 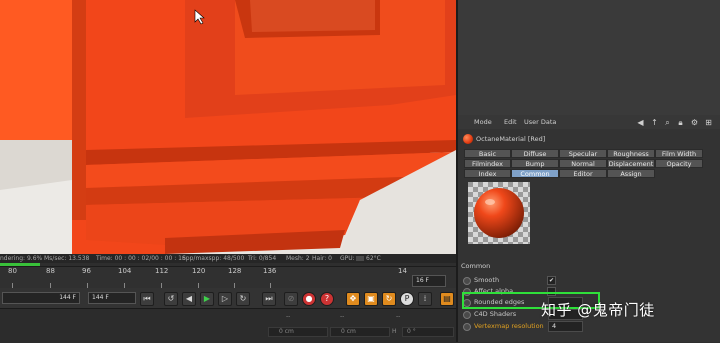 What do you see at coordinates (41, 298) in the screenshot?
I see `start-frame-field: 144 F` at bounding box center [41, 298].